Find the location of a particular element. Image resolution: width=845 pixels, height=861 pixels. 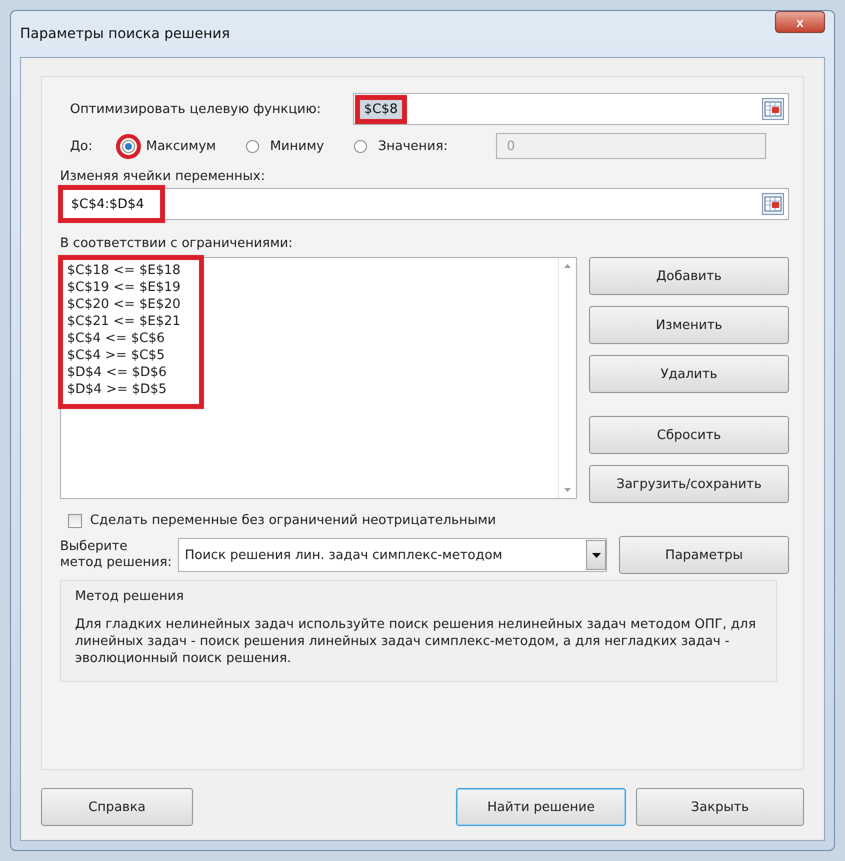

objective-field: $C$8 is located at coordinates (570, 109).